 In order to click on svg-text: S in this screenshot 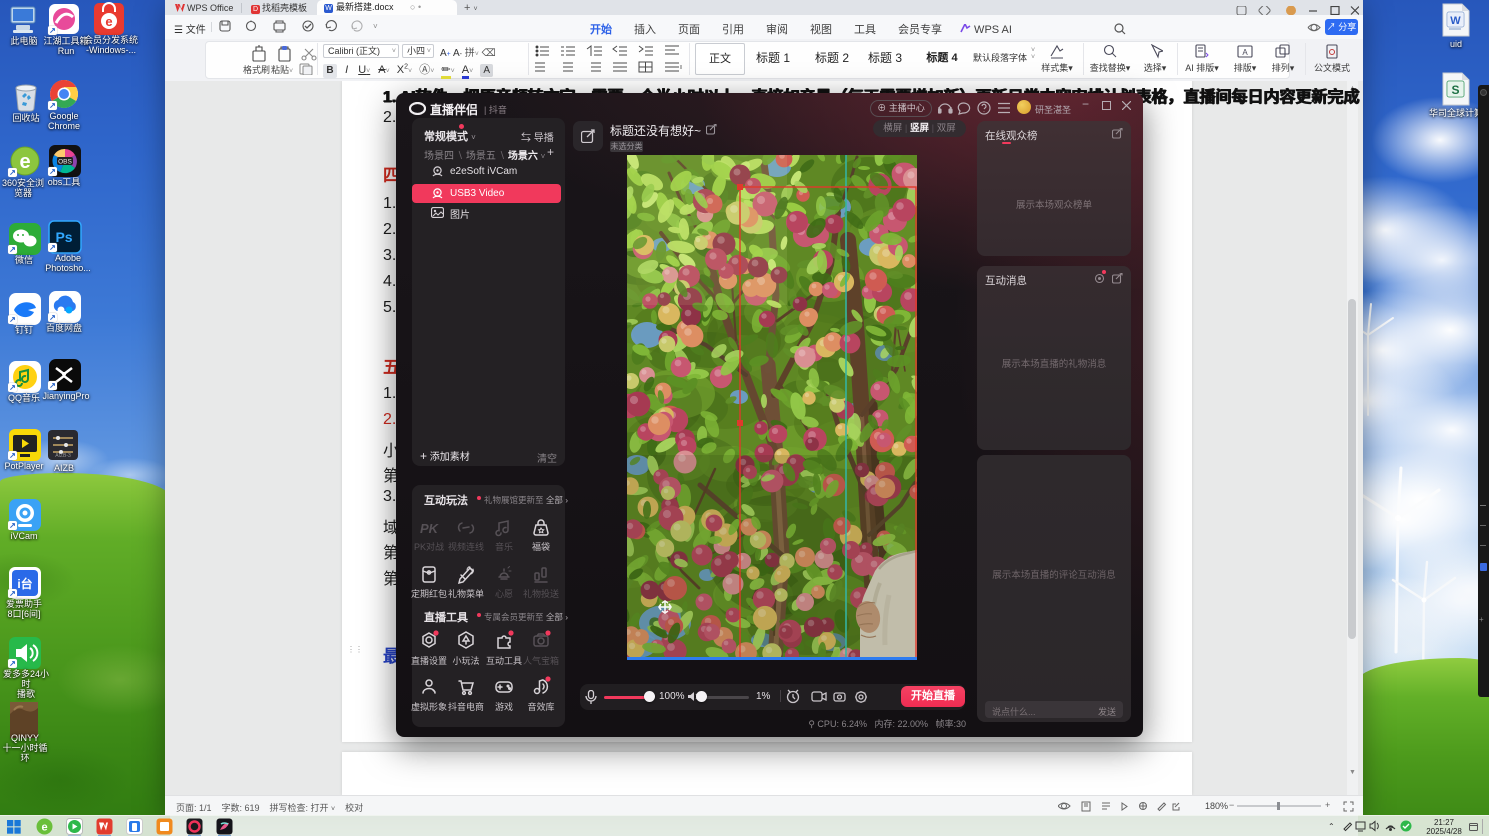, I will do `click(1455, 90)`.